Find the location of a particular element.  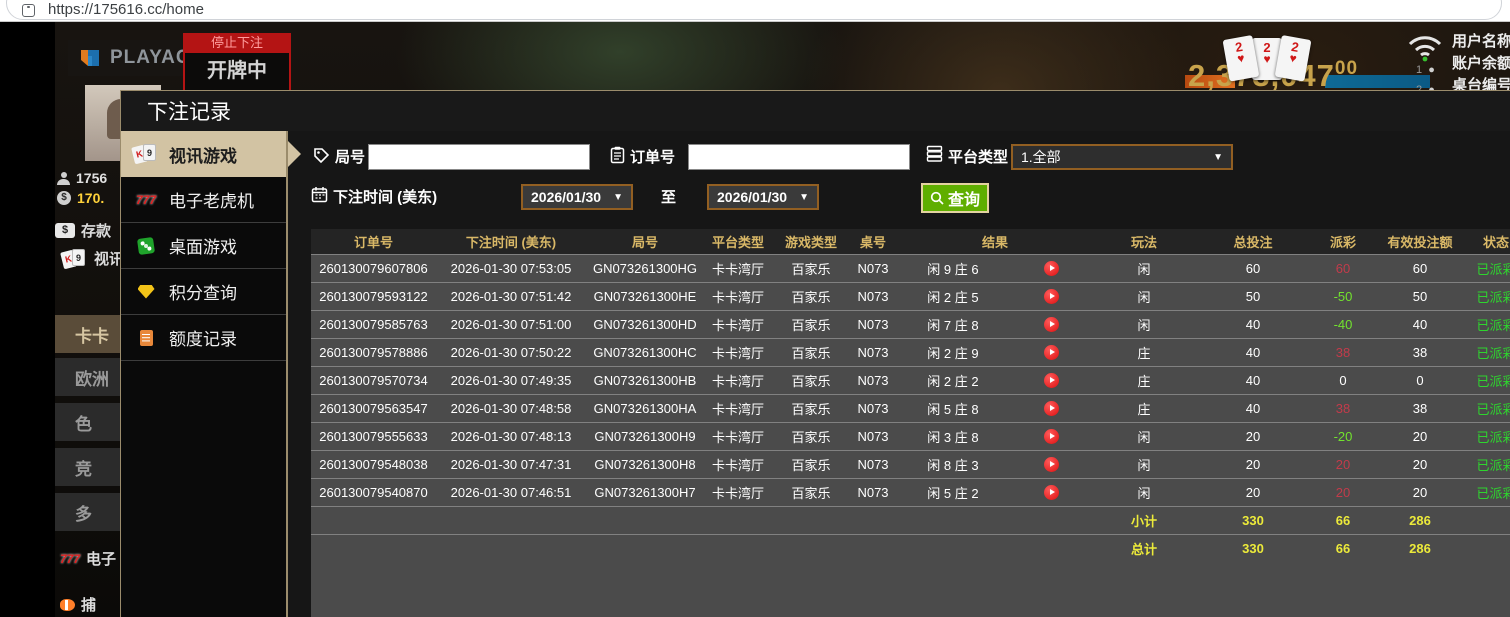

cell-total-bet: 40 is located at coordinates (1253, 408).